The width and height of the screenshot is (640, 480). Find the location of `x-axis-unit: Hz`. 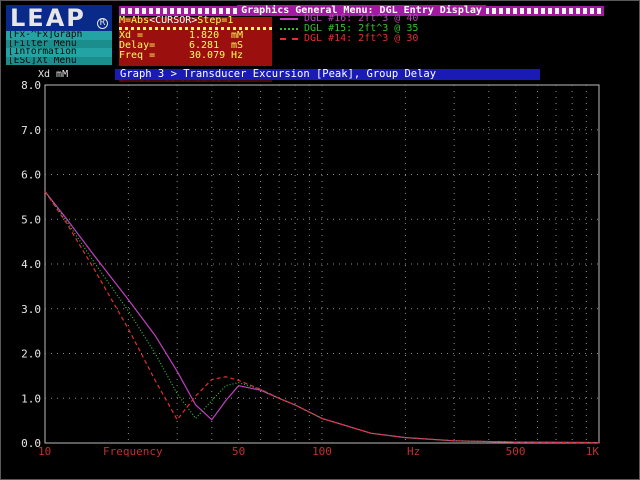

x-axis-unit: Hz is located at coordinates (413, 451).